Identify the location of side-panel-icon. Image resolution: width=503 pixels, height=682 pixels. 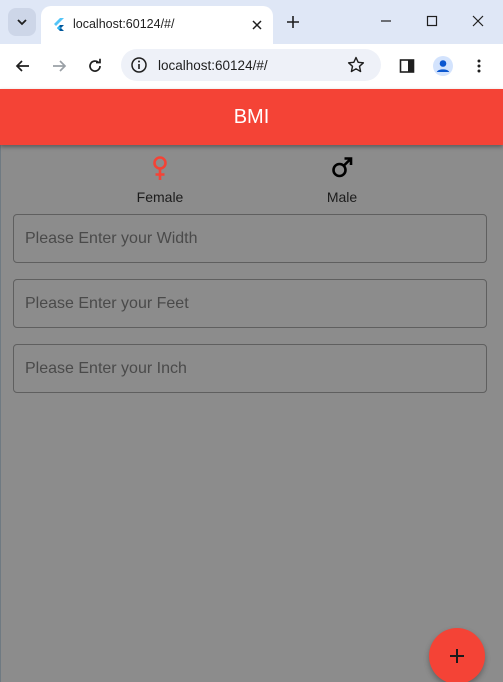
(407, 66).